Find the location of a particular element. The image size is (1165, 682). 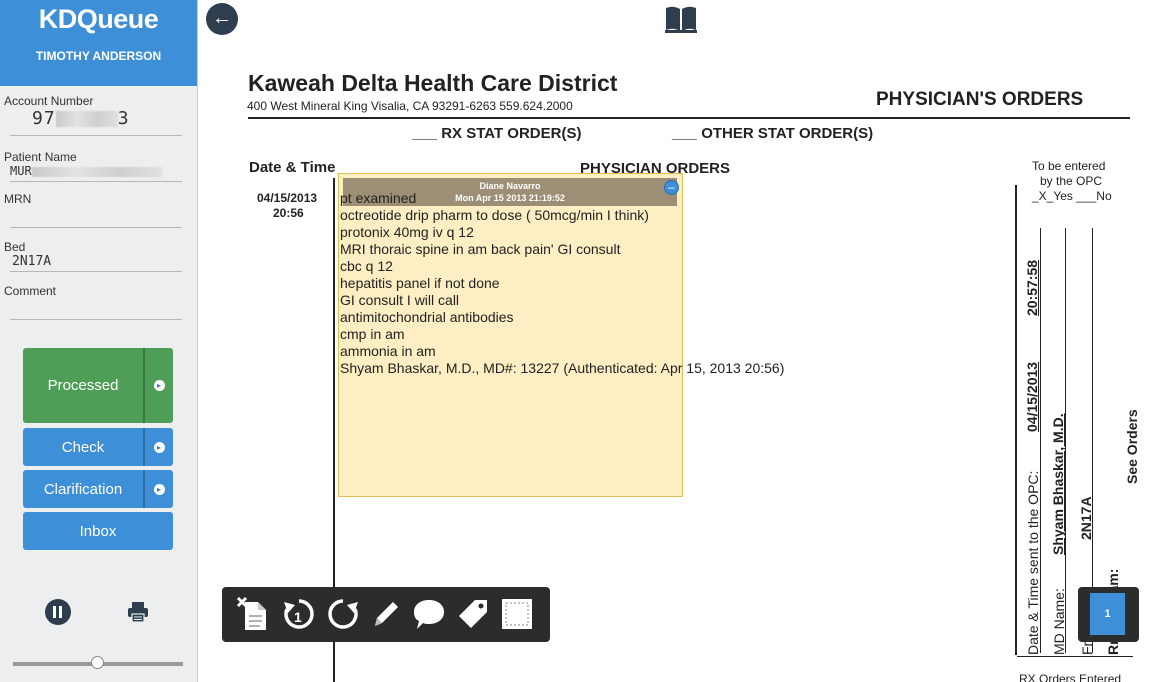

order-line: hepatitis panel if not done is located at coordinates (420, 283).